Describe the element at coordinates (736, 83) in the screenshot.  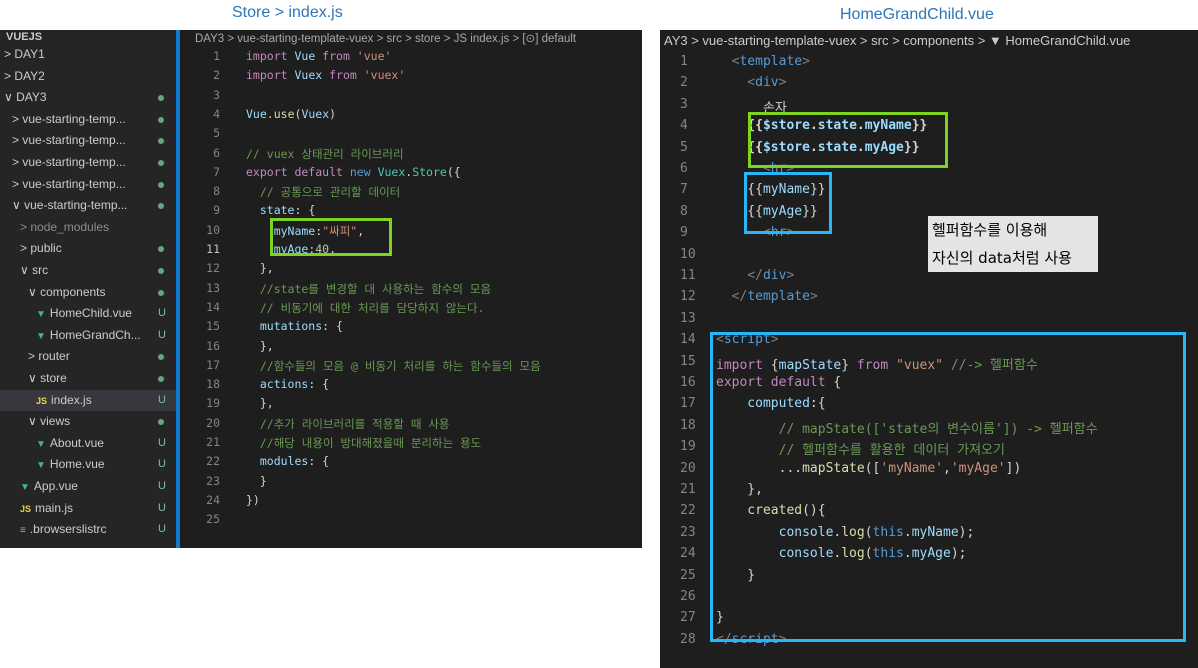
I see `code-token: <` at that location.